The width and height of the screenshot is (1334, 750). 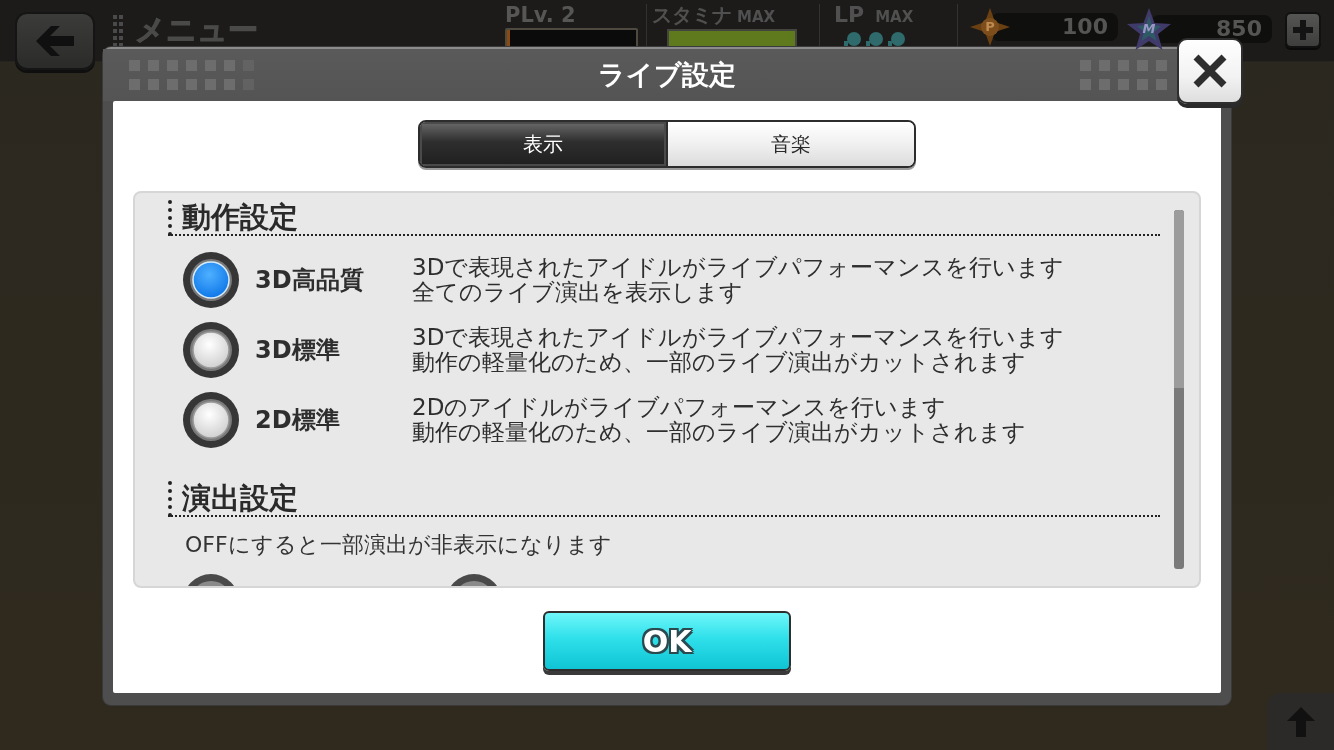 What do you see at coordinates (543, 144) in the screenshot?
I see `tab: 表示` at bounding box center [543, 144].